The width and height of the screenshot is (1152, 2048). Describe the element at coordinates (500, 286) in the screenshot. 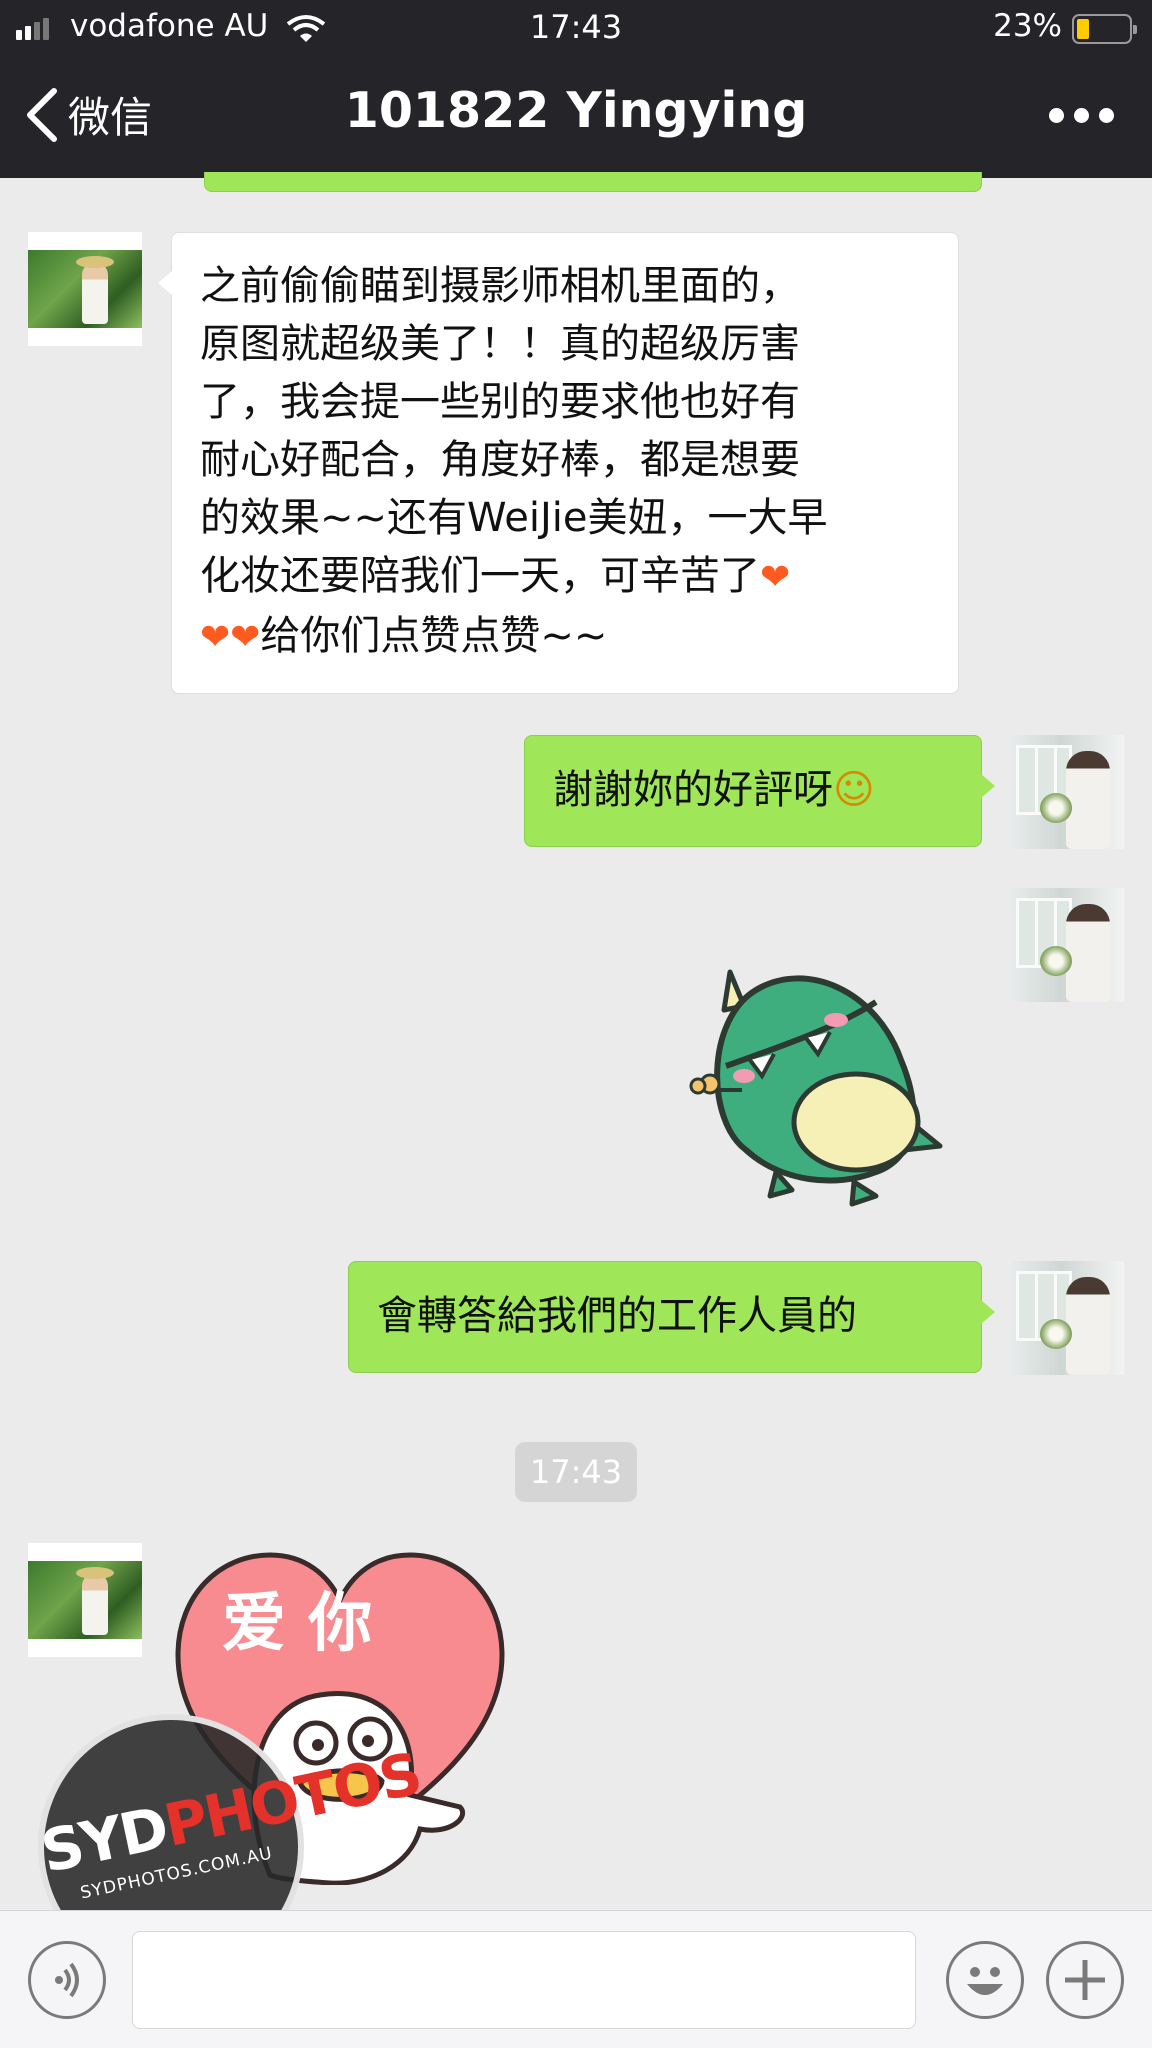

I see `message-line: 之前偷偷瞄到摄影师相机里面的，` at that location.